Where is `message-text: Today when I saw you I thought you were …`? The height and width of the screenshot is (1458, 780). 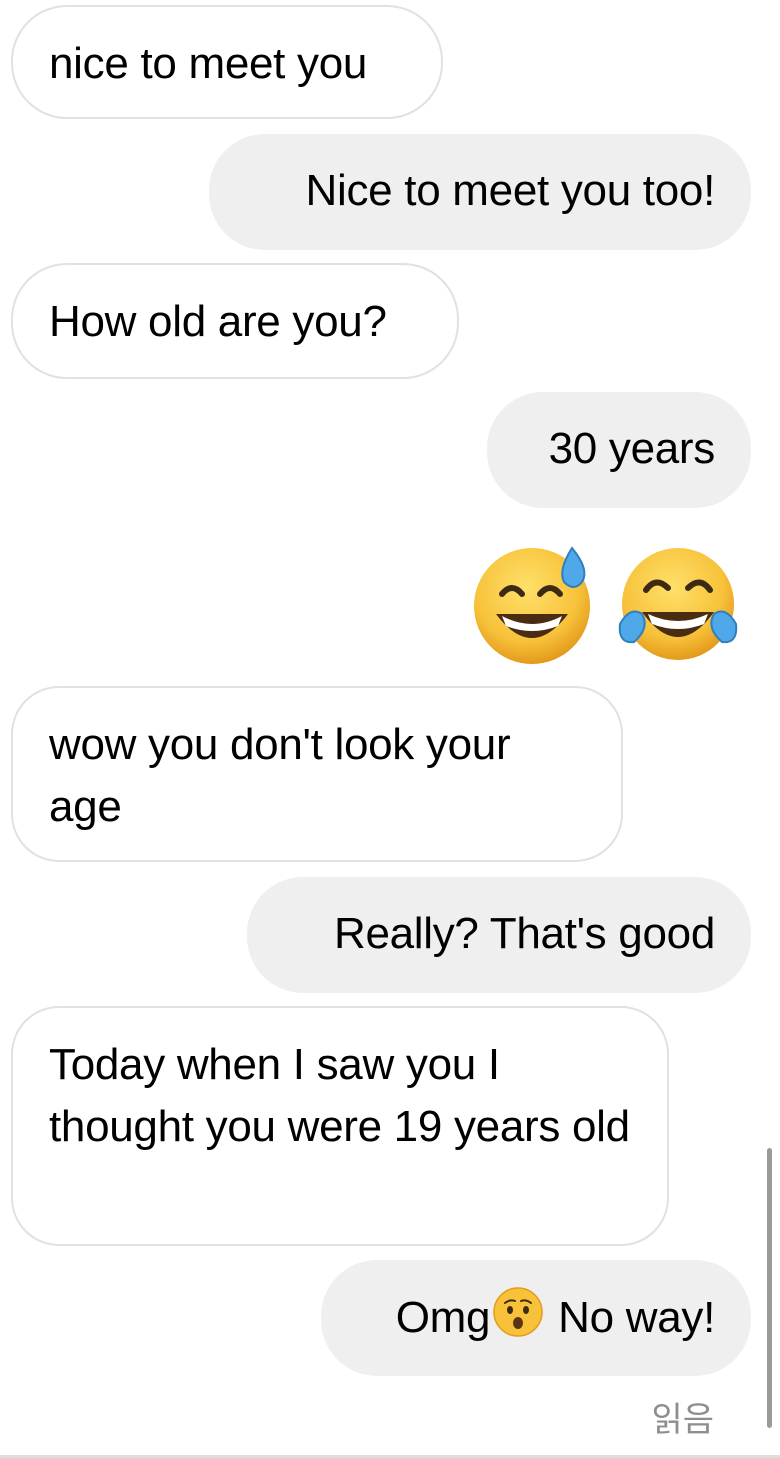 message-text: Today when I saw you I thought you were … is located at coordinates (339, 1095).